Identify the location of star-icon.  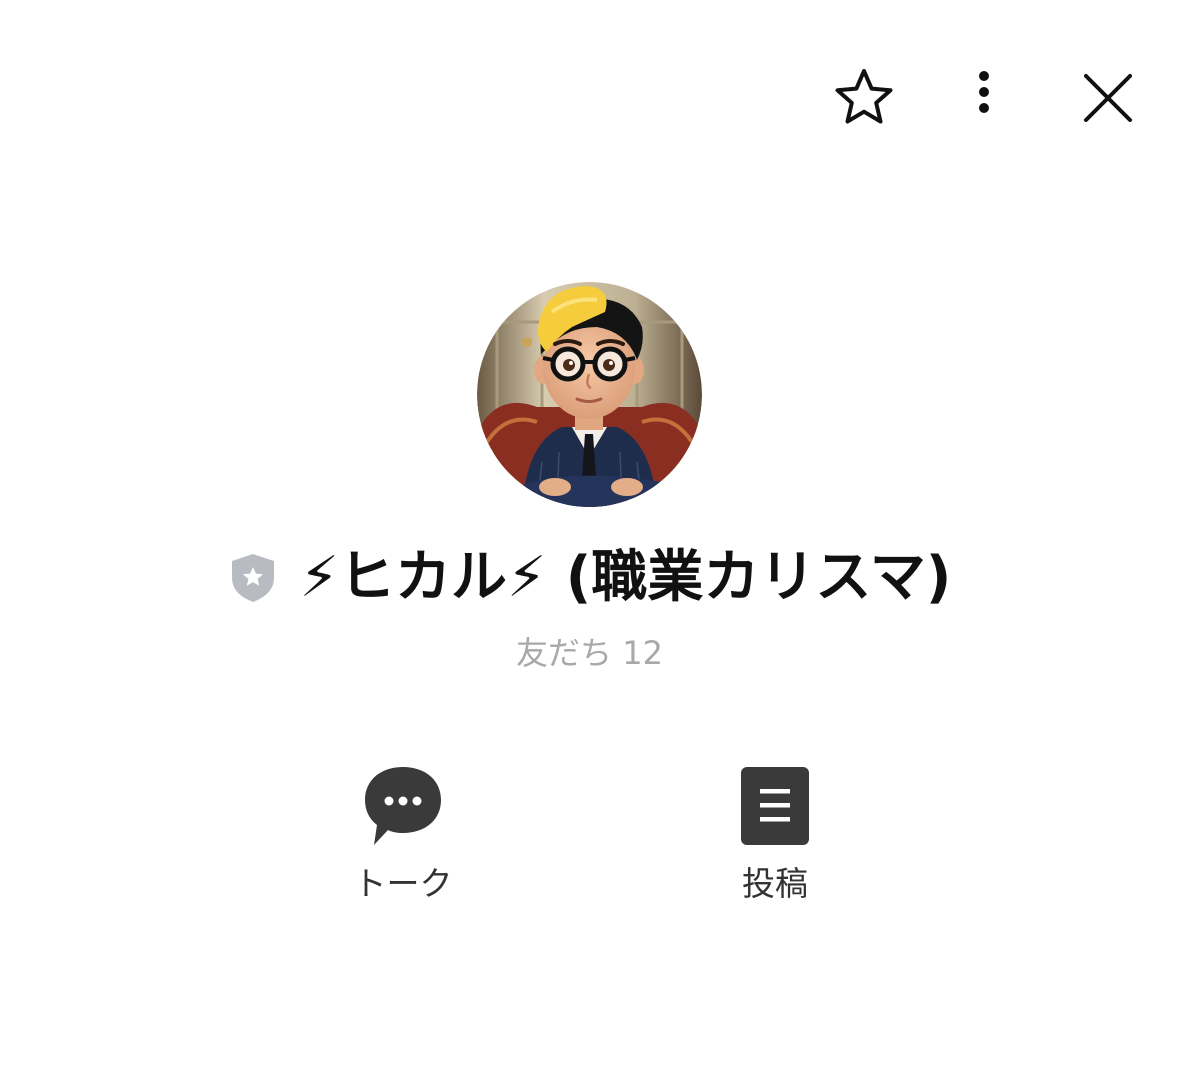
(864, 96).